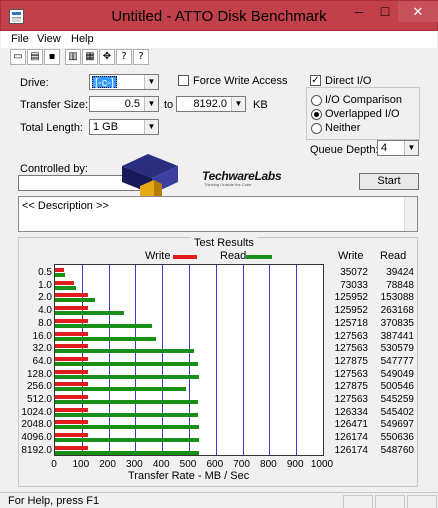 This screenshot has height=508, width=438. What do you see at coordinates (322, 464) in the screenshot?
I see `x-tick-label: 1000` at bounding box center [322, 464].